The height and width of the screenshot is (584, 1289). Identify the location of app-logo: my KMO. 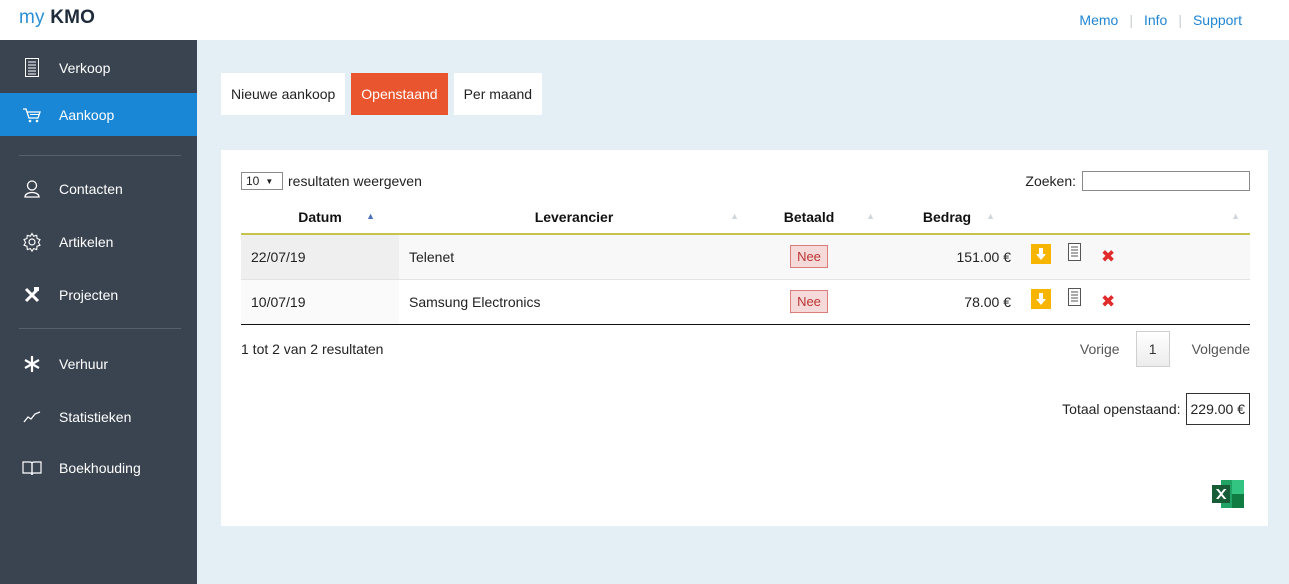
(57, 18).